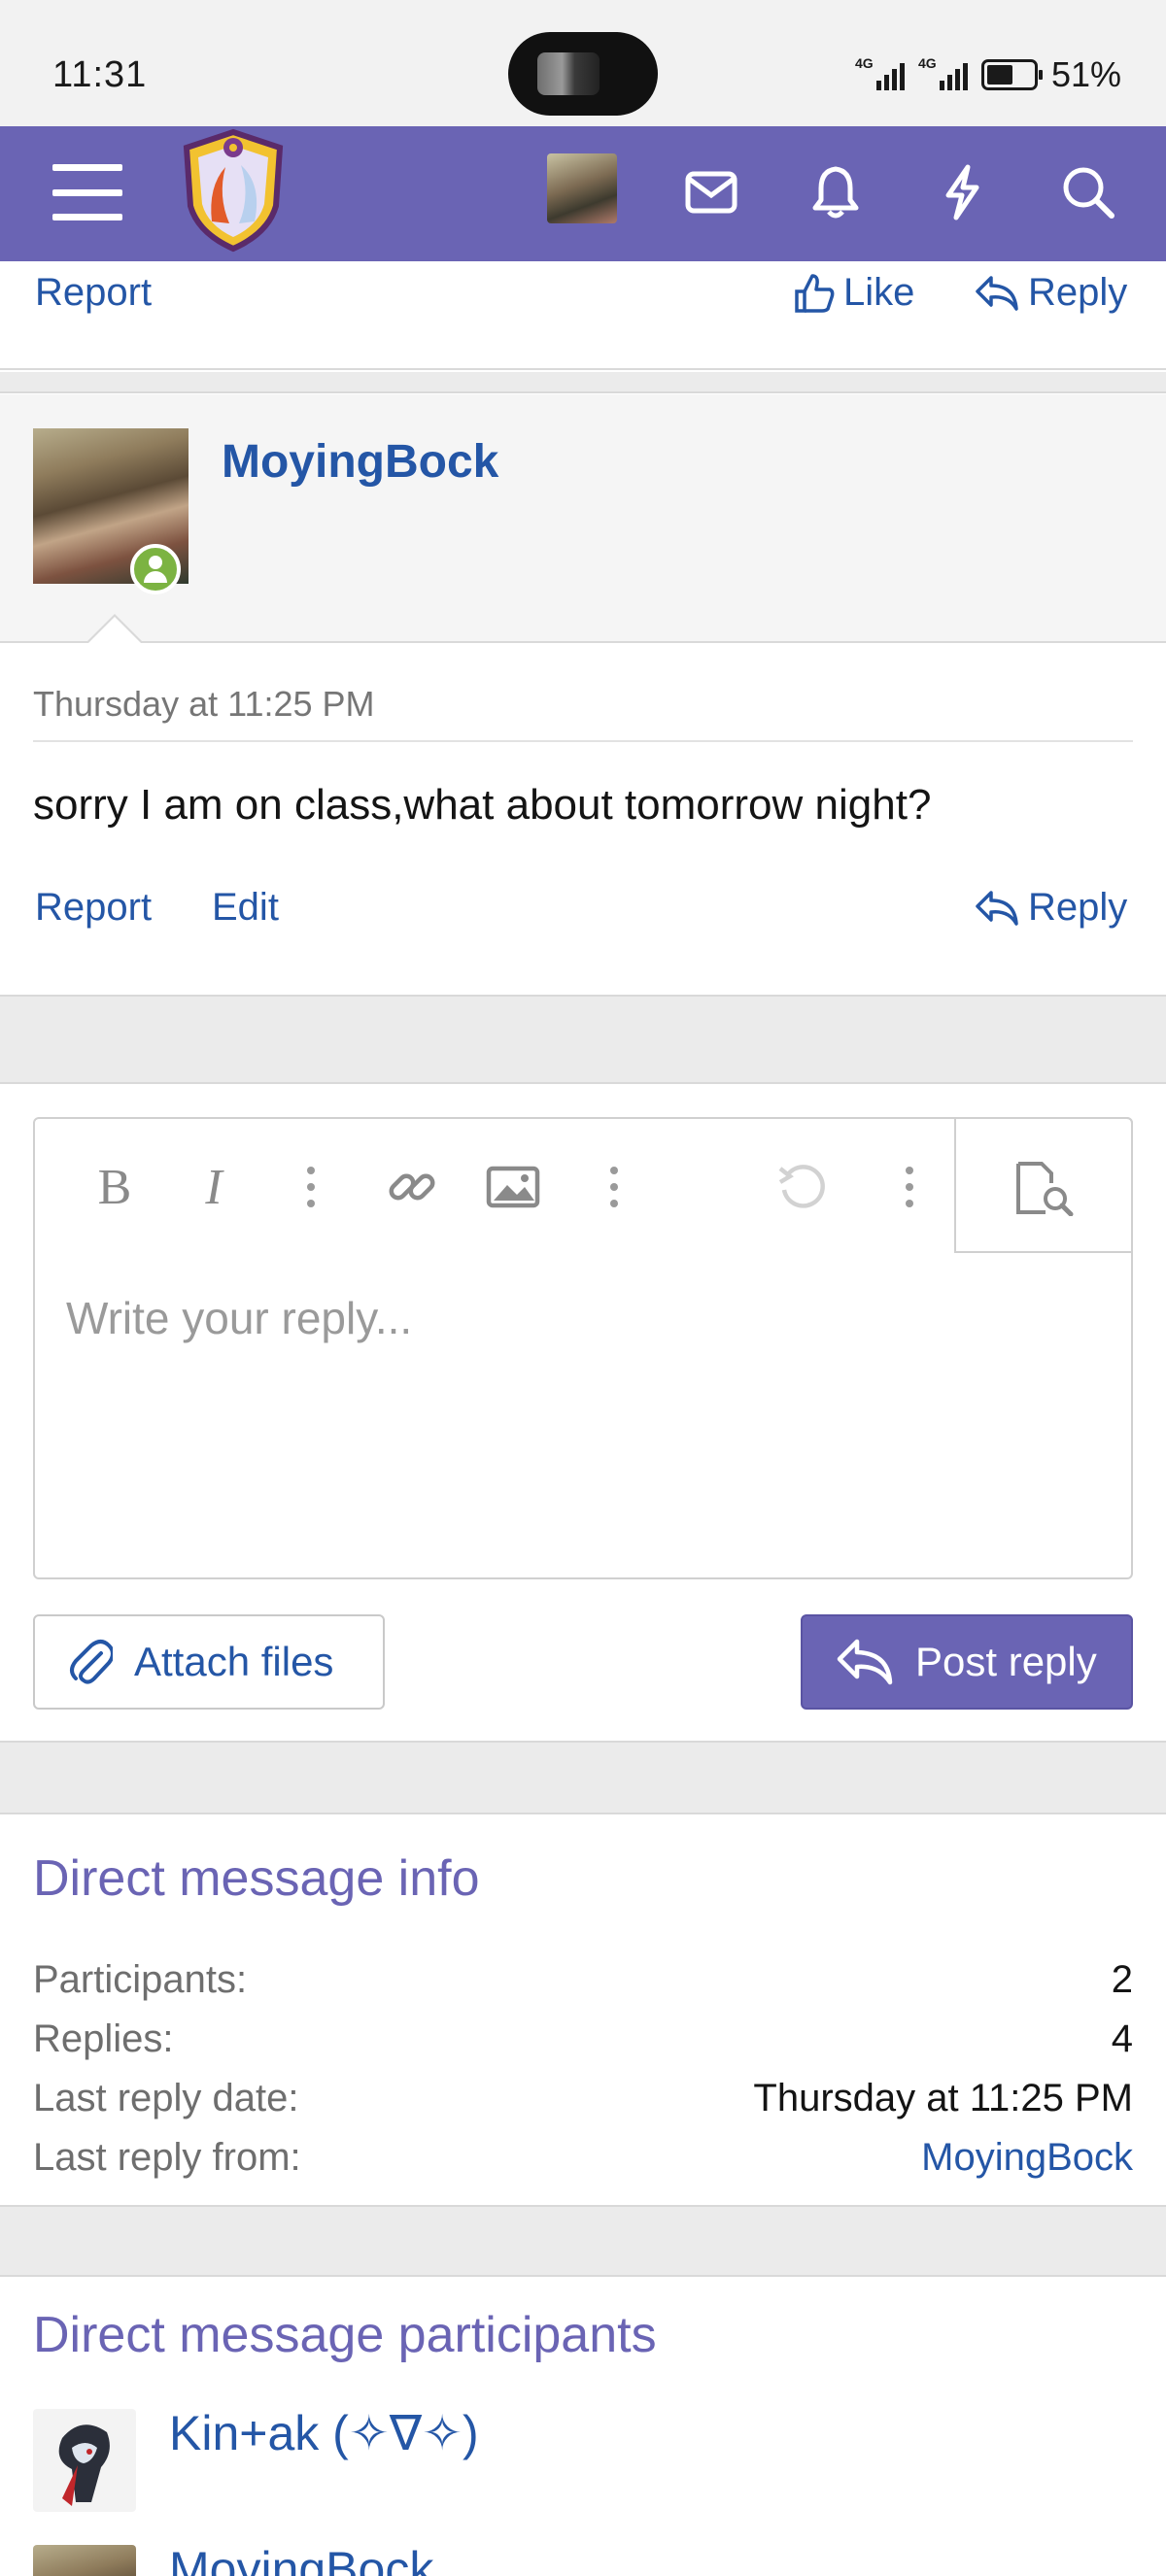  What do you see at coordinates (233, 190) in the screenshot?
I see `forum-logo` at bounding box center [233, 190].